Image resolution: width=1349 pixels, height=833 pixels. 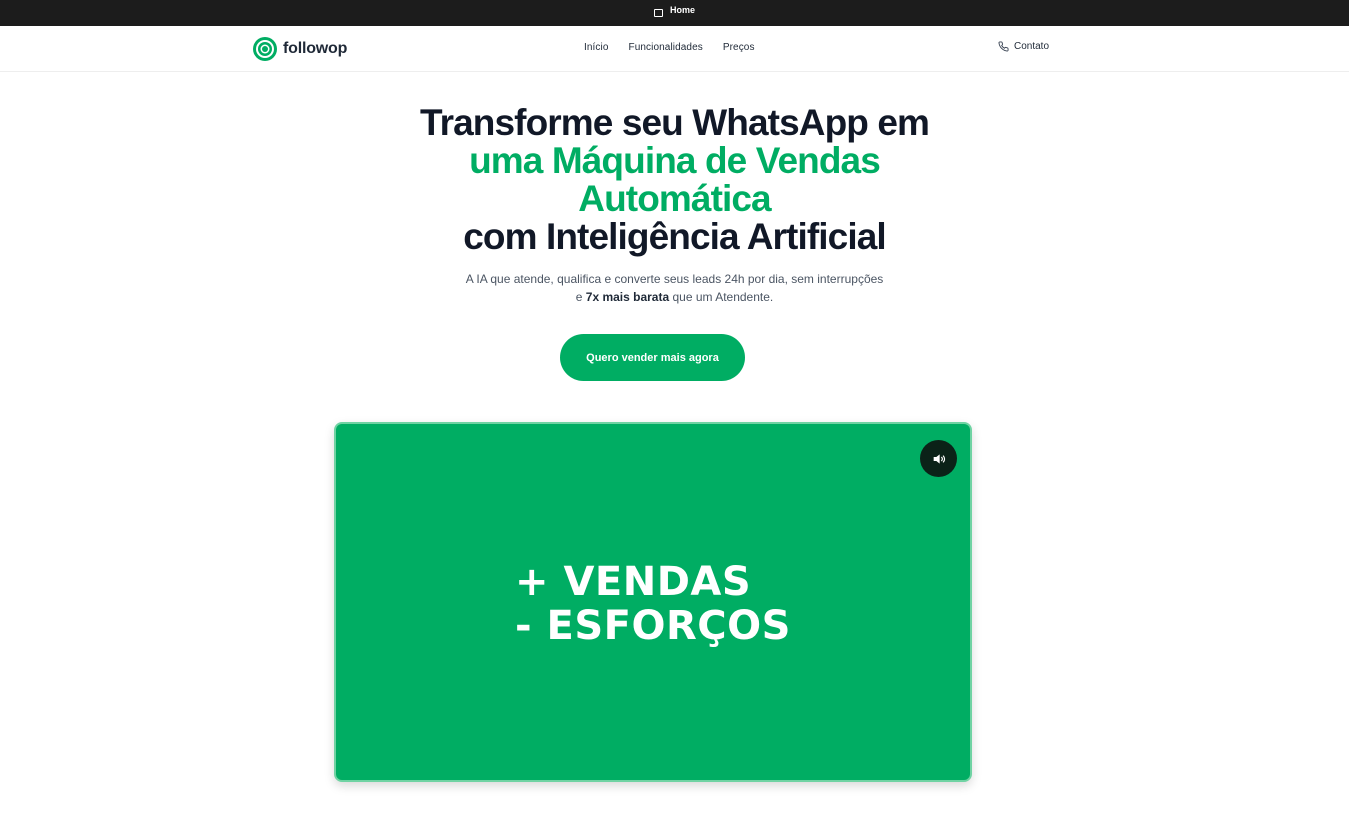 I want to click on video-caption: + VENDAS - ESFORÇOS, so click(x=653, y=604).